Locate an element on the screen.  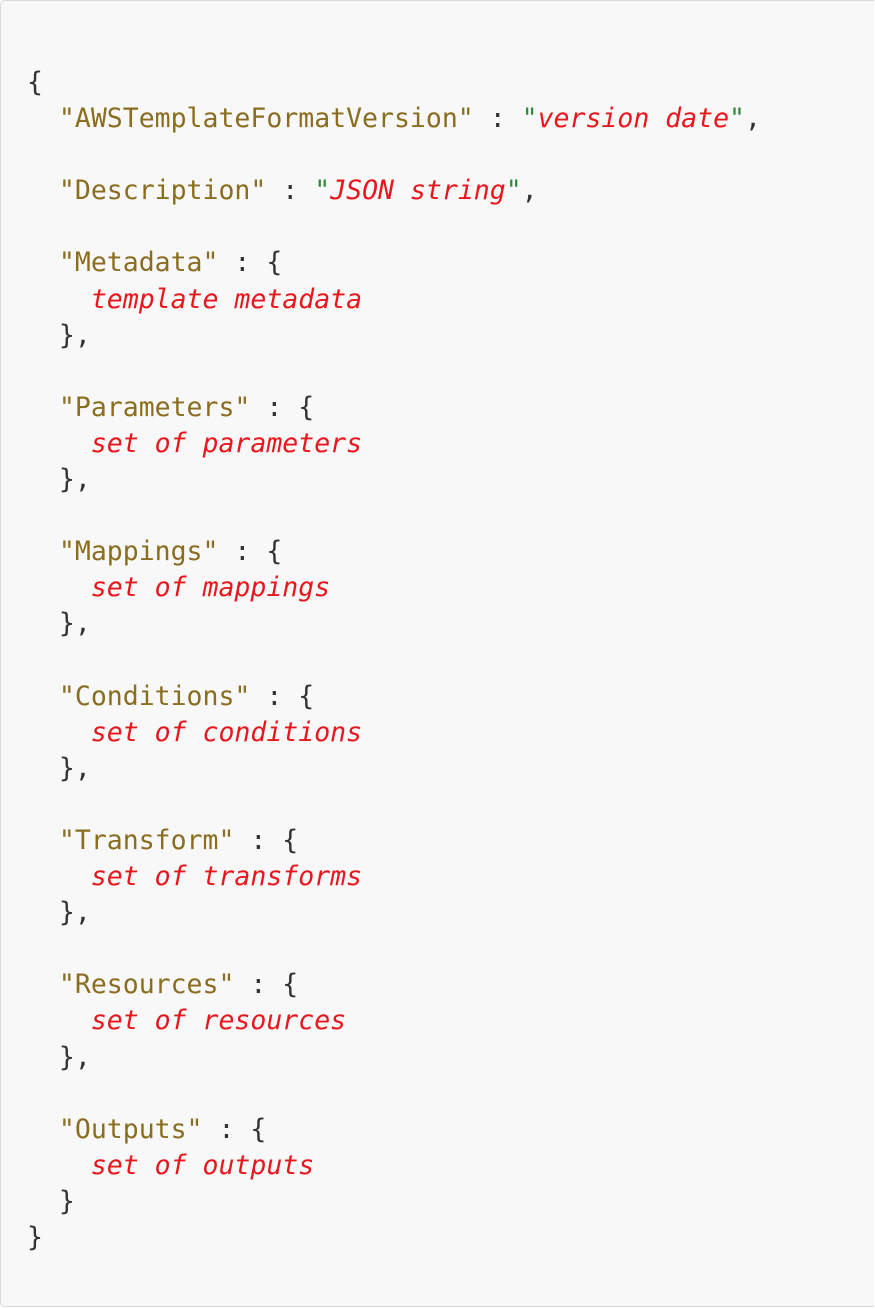
section-key-line: "Resources" : { is located at coordinates (178, 985).